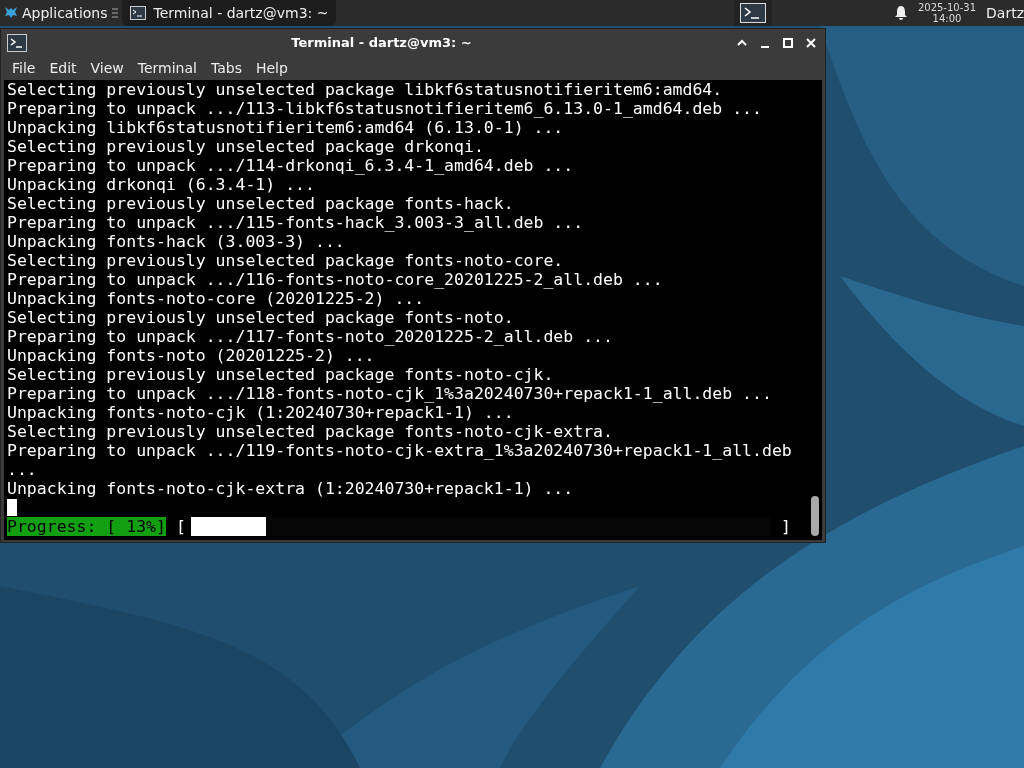  I want to click on menu-item: View, so click(107, 68).